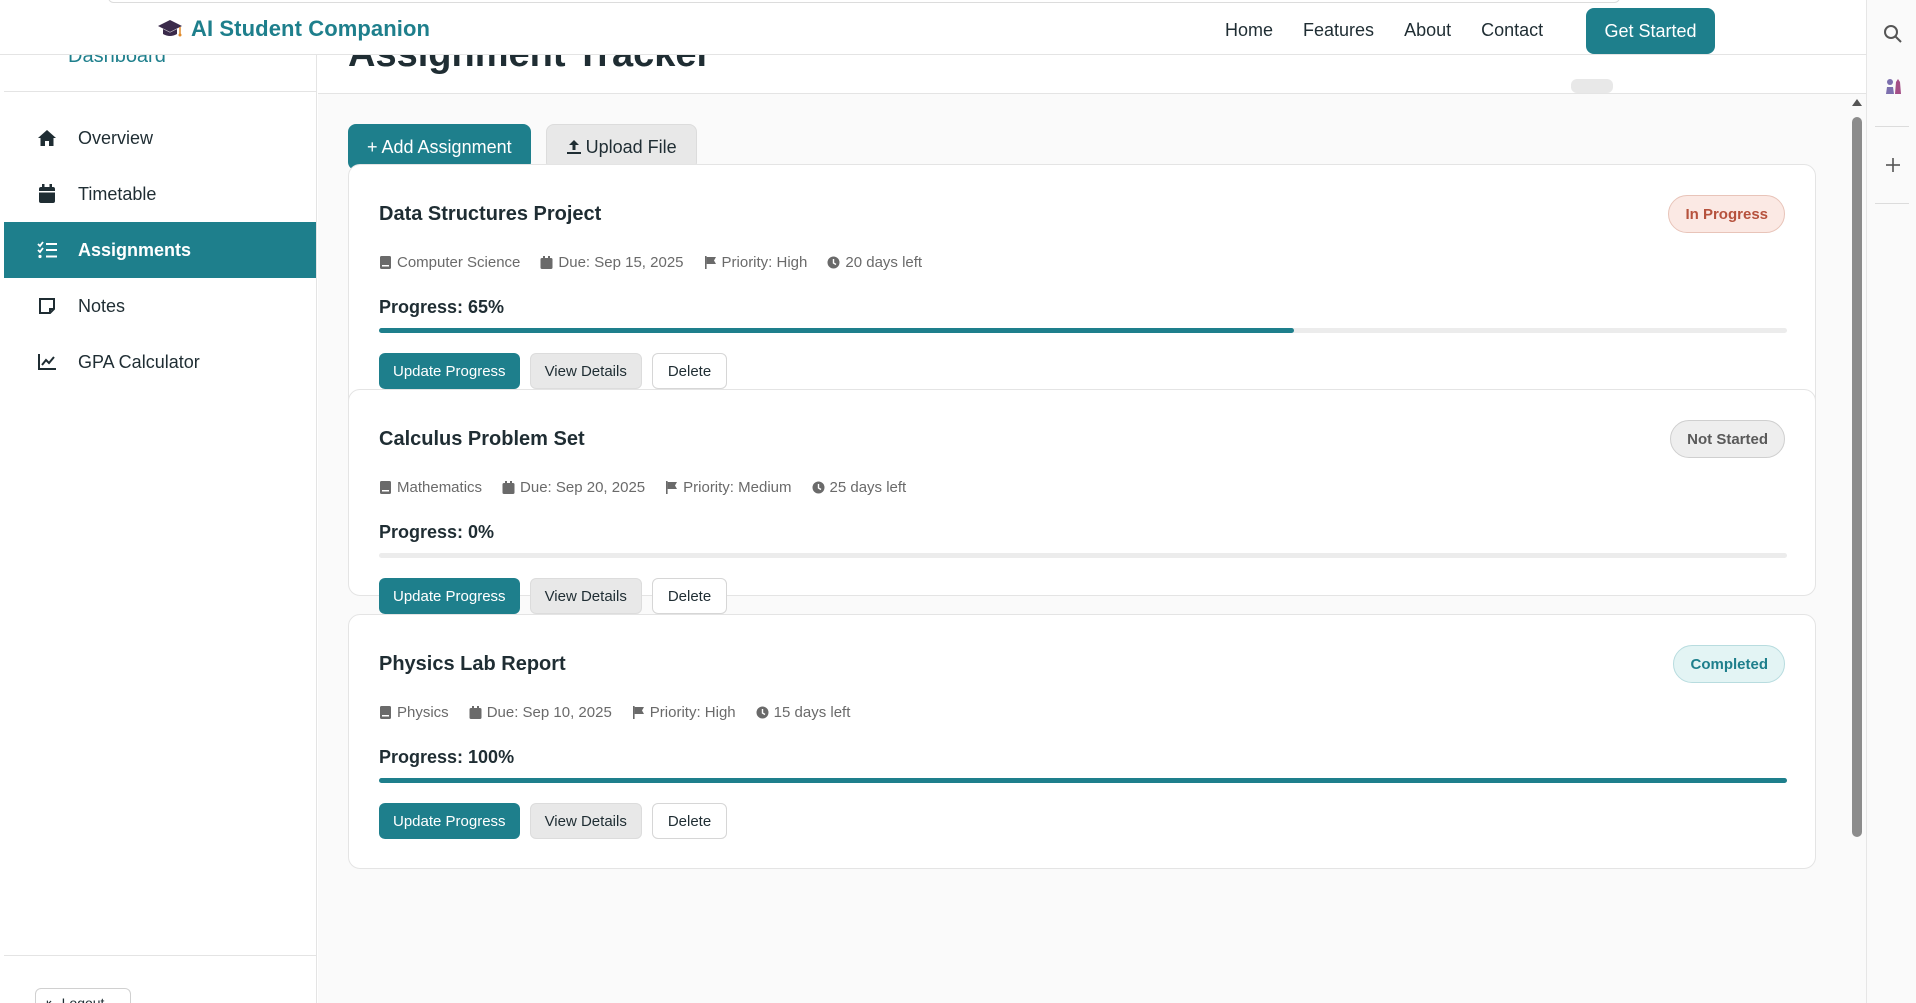 Image resolution: width=1916 pixels, height=1003 pixels. Describe the element at coordinates (116, 137) in the screenshot. I see `sidebar-item-label: Overview` at that location.